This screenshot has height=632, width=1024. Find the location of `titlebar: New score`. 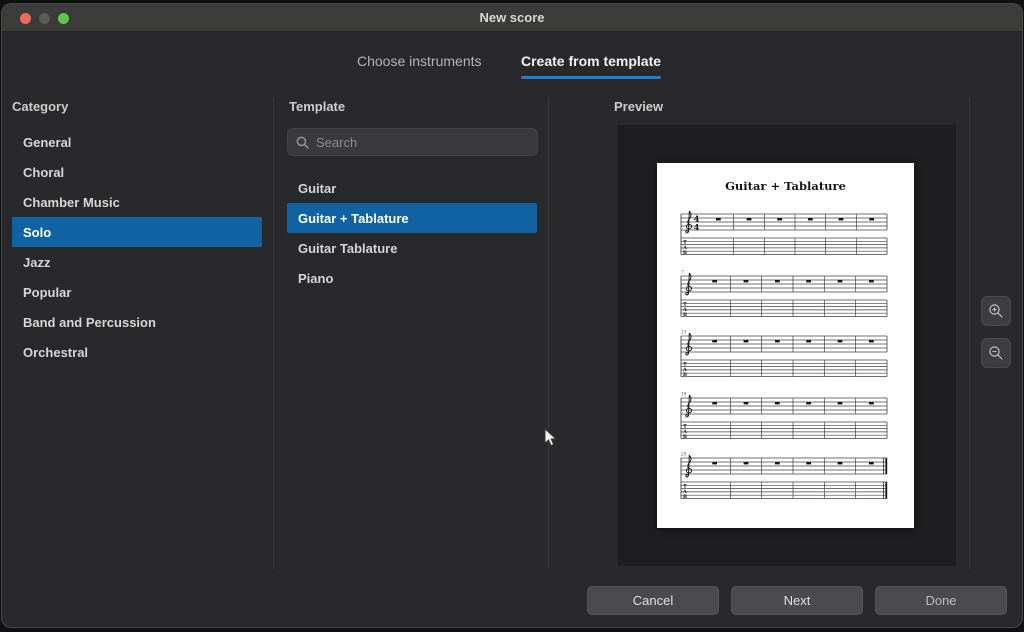

titlebar: New score is located at coordinates (512, 18).